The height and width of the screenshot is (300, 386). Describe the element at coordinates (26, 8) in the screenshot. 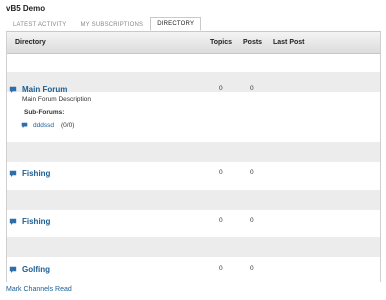

I see `site-title: vB5 Demo` at that location.